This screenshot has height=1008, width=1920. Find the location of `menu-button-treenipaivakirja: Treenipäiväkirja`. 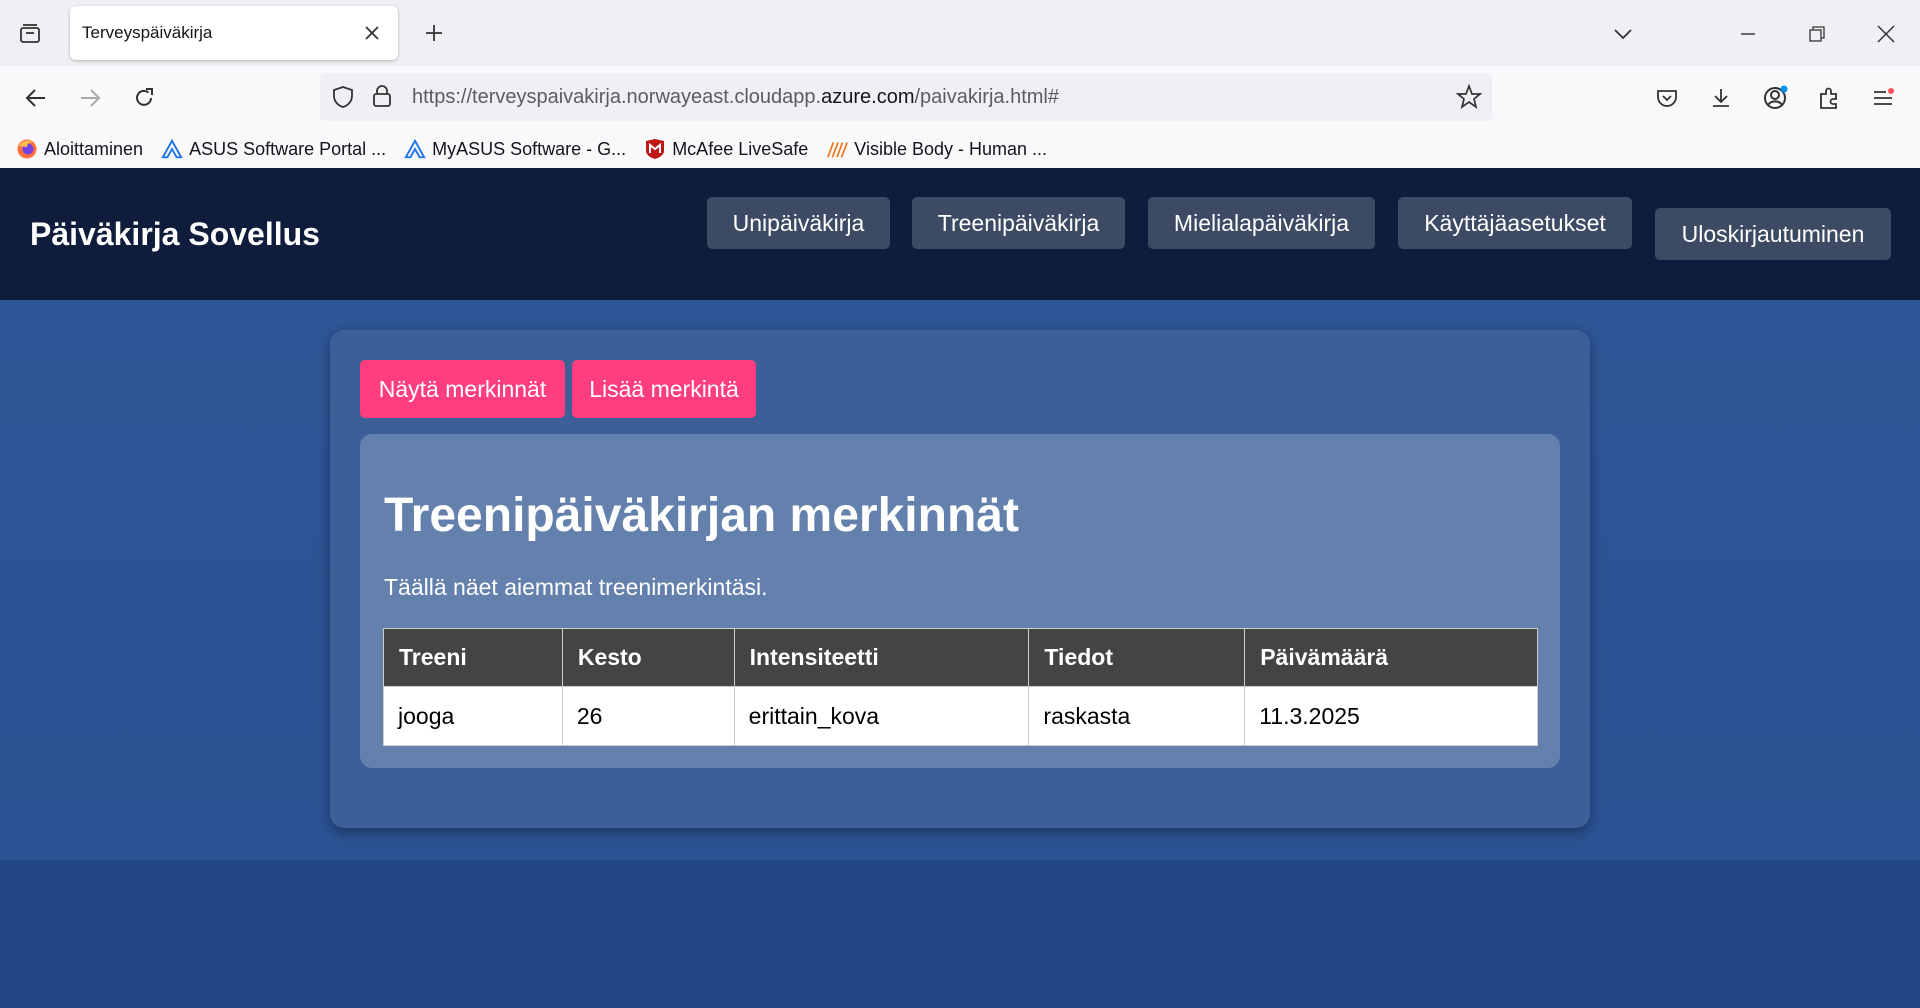

menu-button-treenipaivakirja: Treenipäiväkirja is located at coordinates (1018, 223).